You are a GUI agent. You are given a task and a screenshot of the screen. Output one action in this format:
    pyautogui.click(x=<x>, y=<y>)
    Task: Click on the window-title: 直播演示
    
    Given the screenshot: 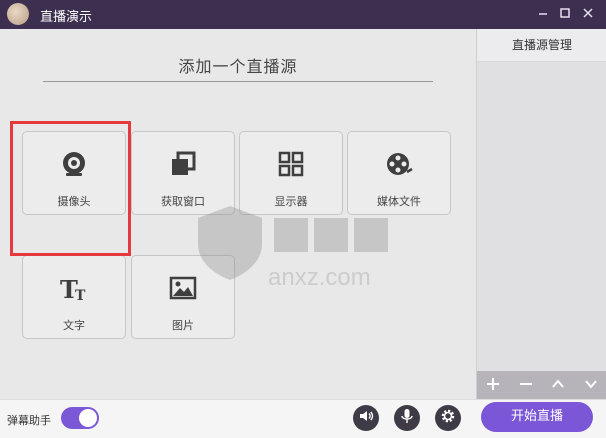 What is the action you would take?
    pyautogui.click(x=66, y=17)
    